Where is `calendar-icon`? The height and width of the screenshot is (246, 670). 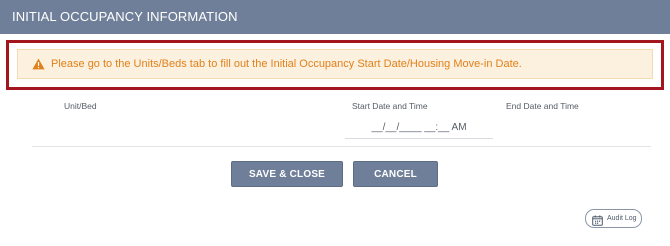
calendar-icon is located at coordinates (597, 219).